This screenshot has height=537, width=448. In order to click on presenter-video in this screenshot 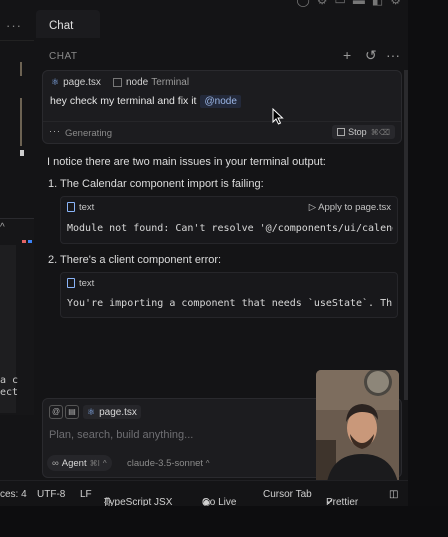, I will do `click(357, 429)`.